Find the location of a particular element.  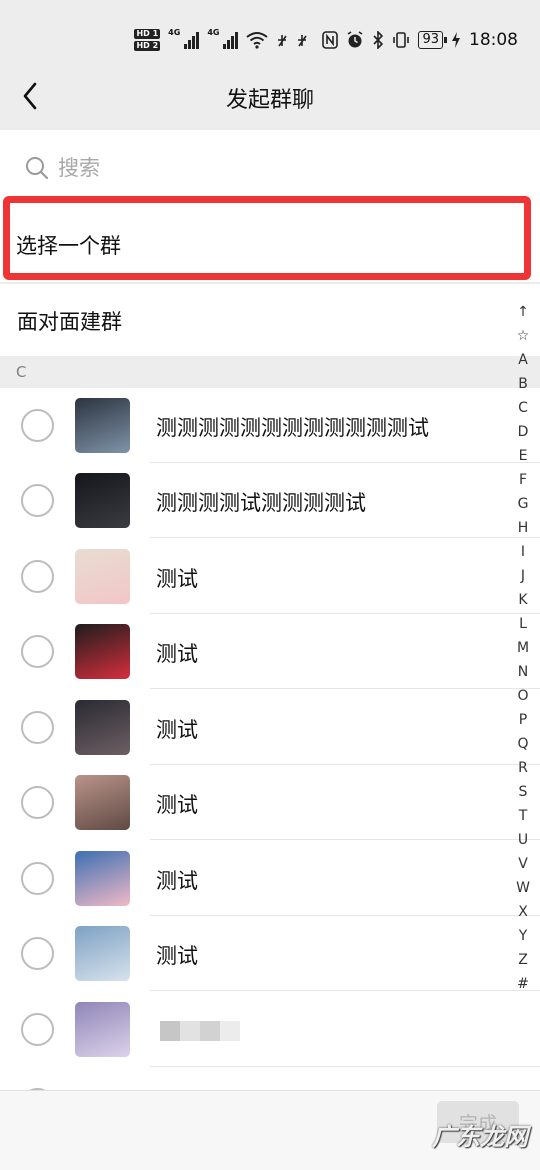

hd1-label: HD 1 is located at coordinates (147, 34).